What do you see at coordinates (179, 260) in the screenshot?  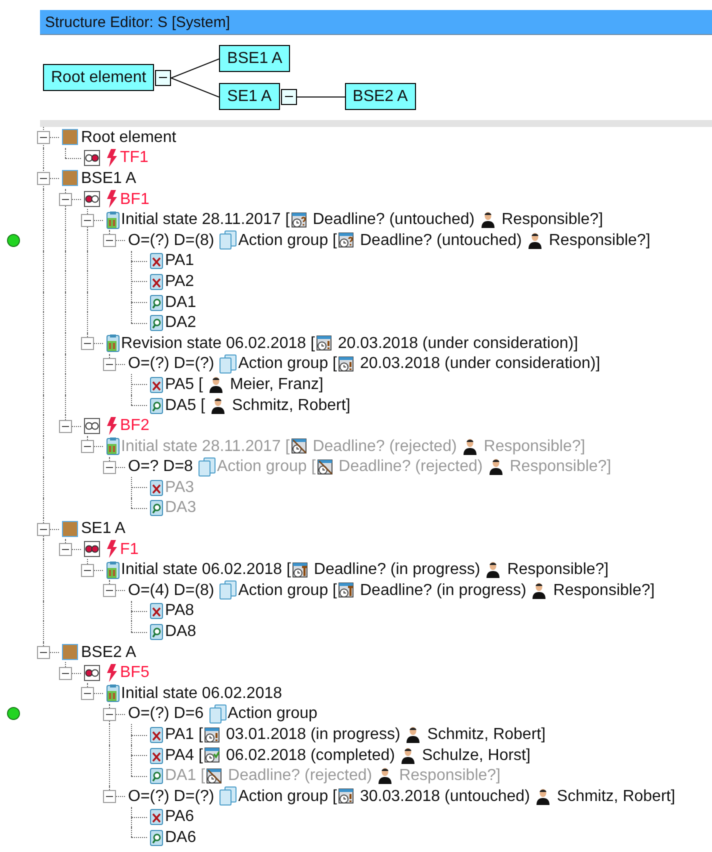 I see `node-label: PA1` at bounding box center [179, 260].